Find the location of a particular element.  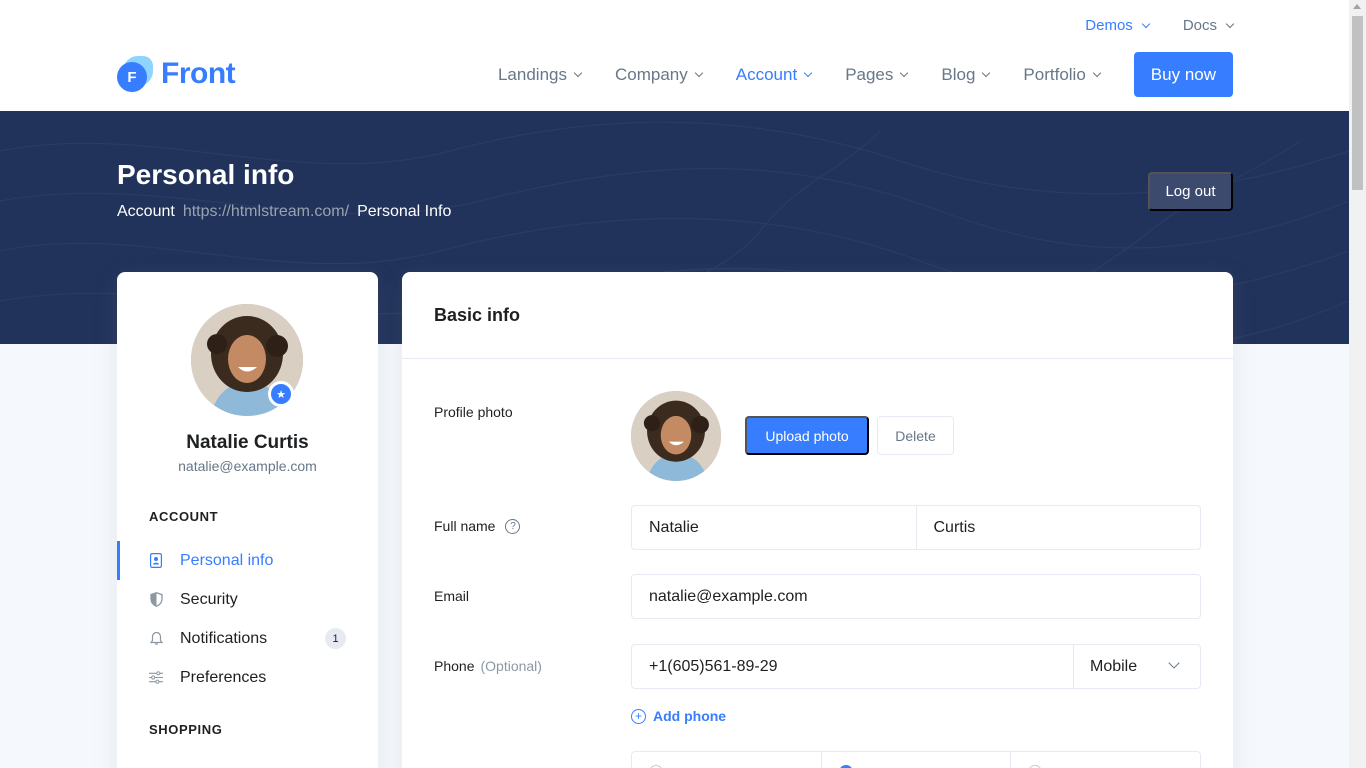

nav-item-label: Blog is located at coordinates (958, 74).